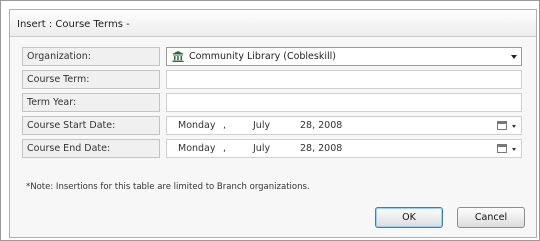 Image resolution: width=540 pixels, height=241 pixels. I want to click on cancel-button: Cancel, so click(491, 217).